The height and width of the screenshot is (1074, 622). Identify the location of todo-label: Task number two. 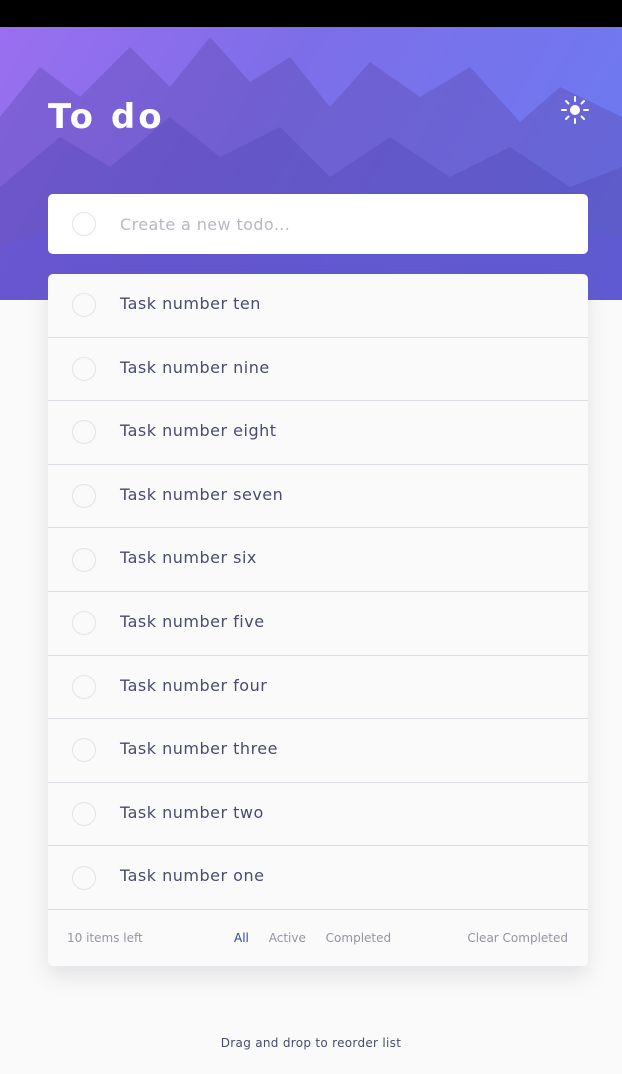
(192, 812).